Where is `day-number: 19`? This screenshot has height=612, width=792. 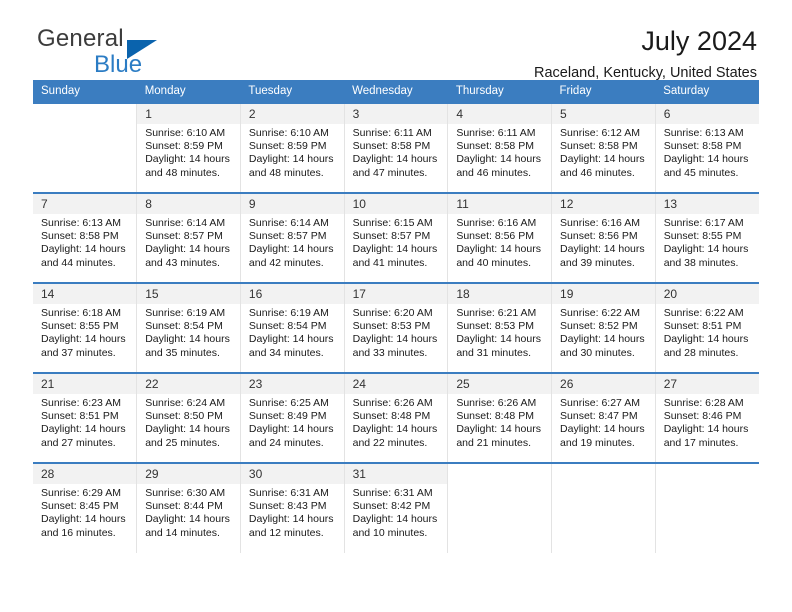 day-number: 19 is located at coordinates (603, 294).